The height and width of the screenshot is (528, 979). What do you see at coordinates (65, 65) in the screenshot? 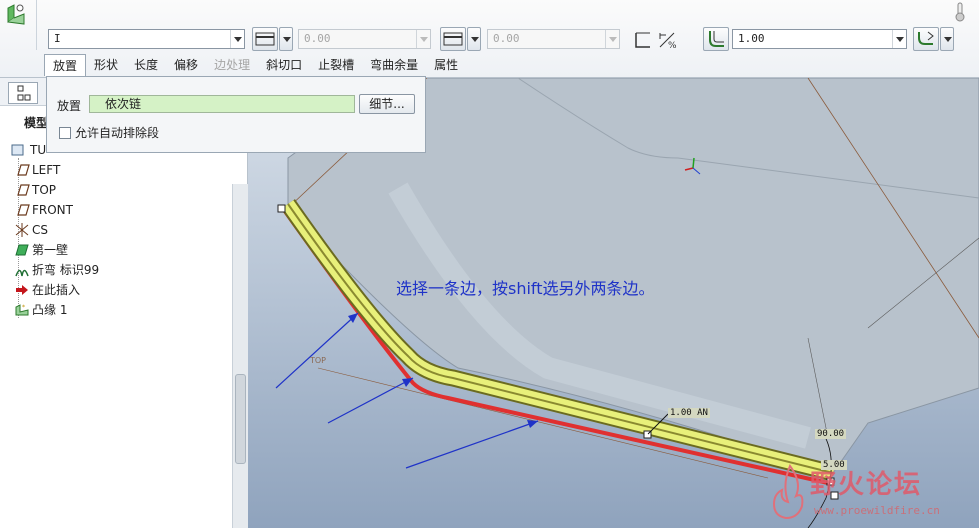
I see `tab-placement: 放置` at bounding box center [65, 65].